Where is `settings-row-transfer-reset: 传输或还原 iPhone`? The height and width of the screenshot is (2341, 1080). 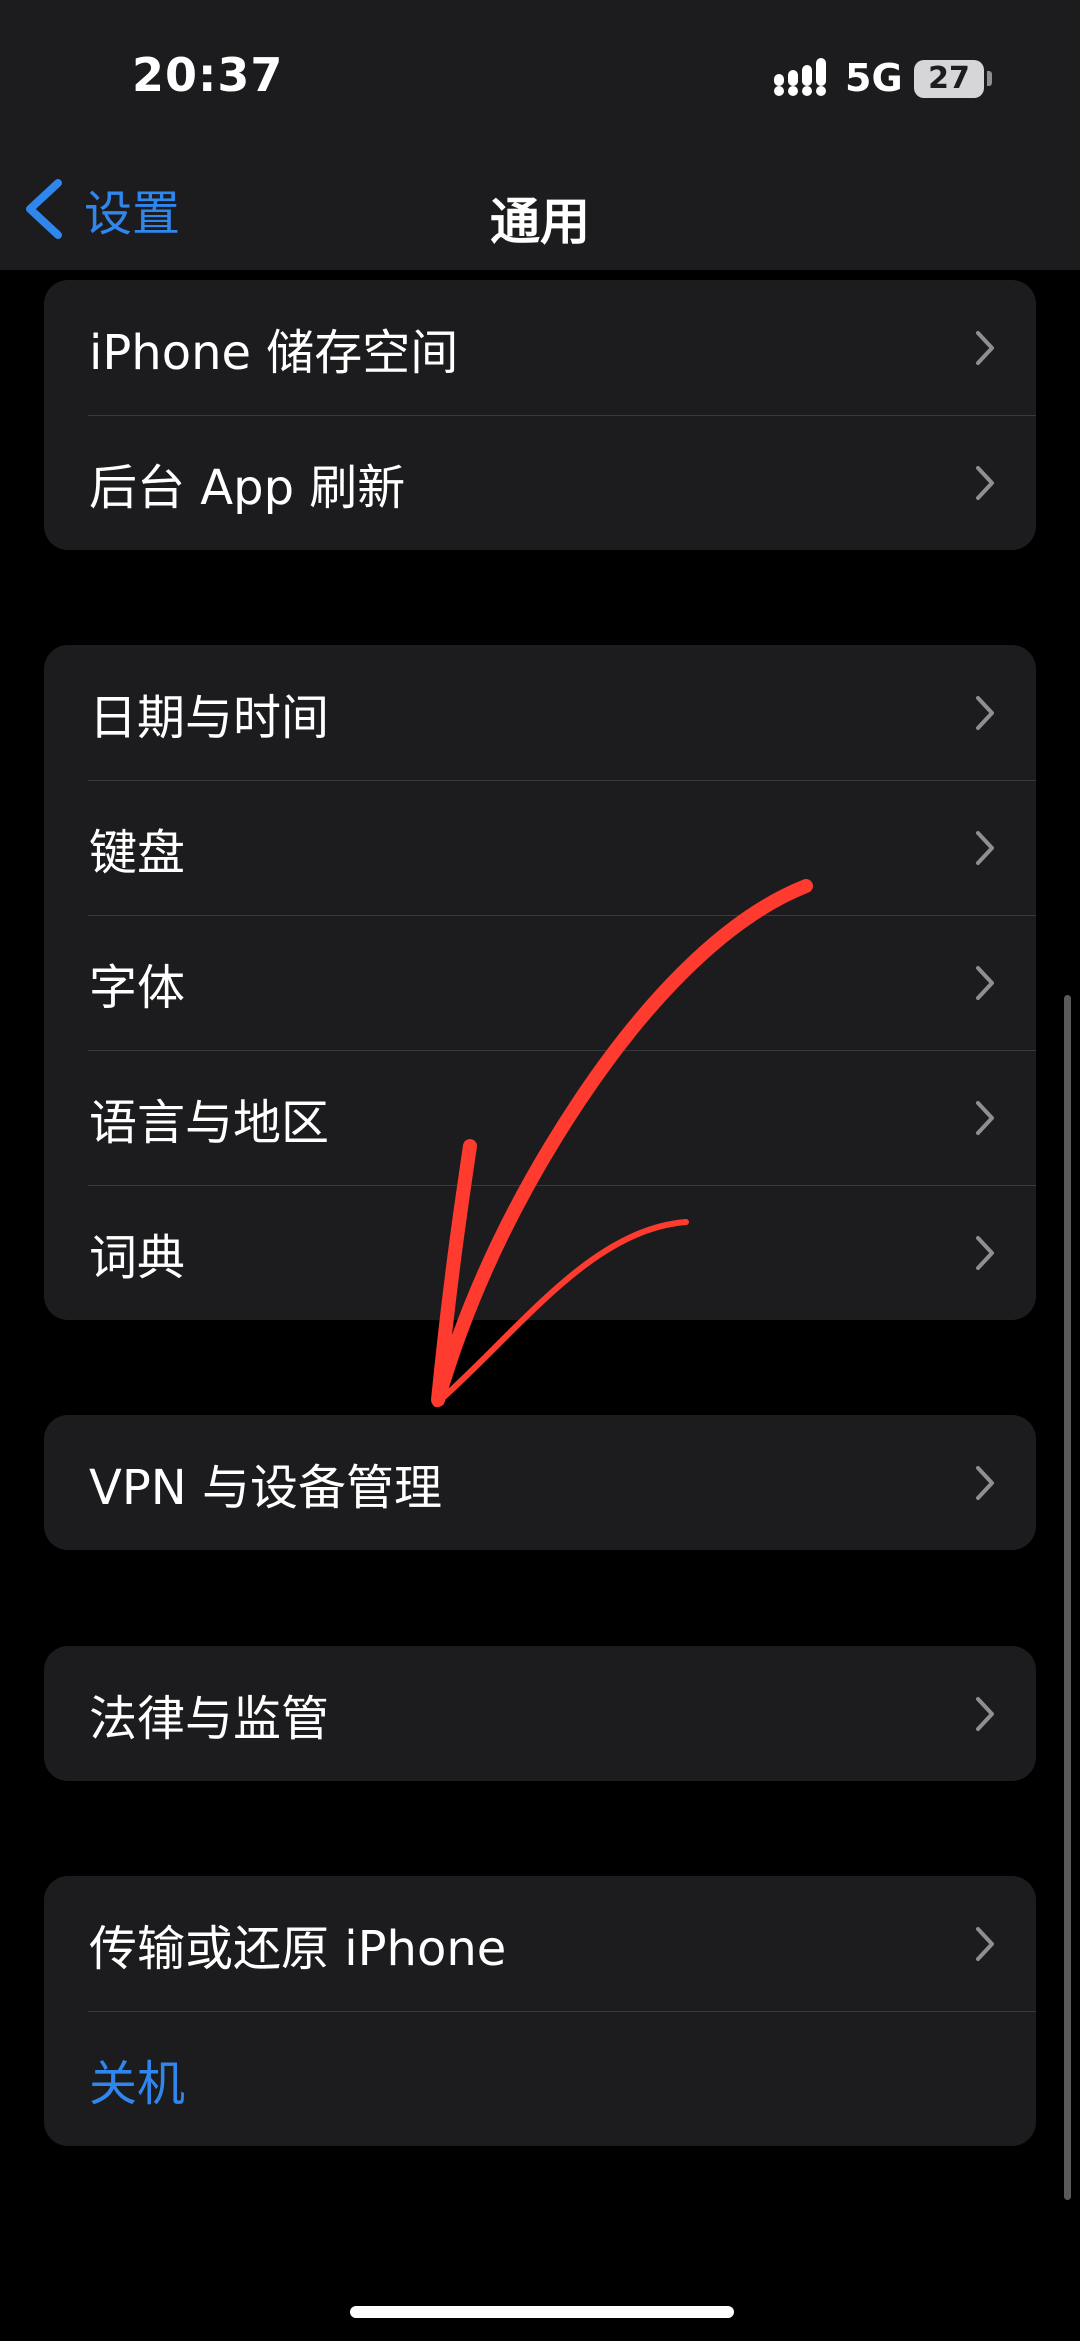 settings-row-transfer-reset: 传输或还原 iPhone is located at coordinates (540, 1943).